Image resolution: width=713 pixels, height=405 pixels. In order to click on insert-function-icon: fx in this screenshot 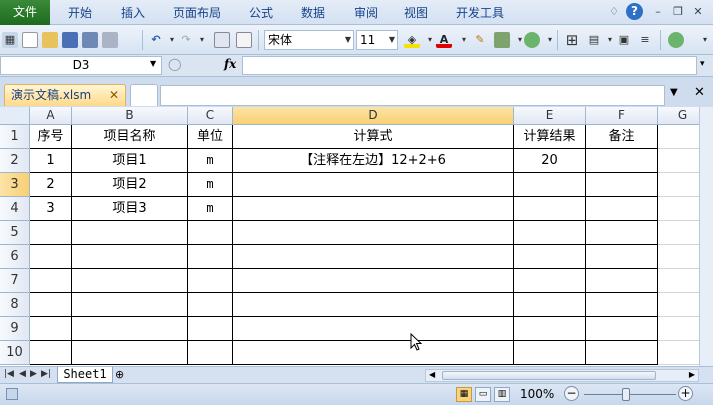, I will do `click(230, 64)`.